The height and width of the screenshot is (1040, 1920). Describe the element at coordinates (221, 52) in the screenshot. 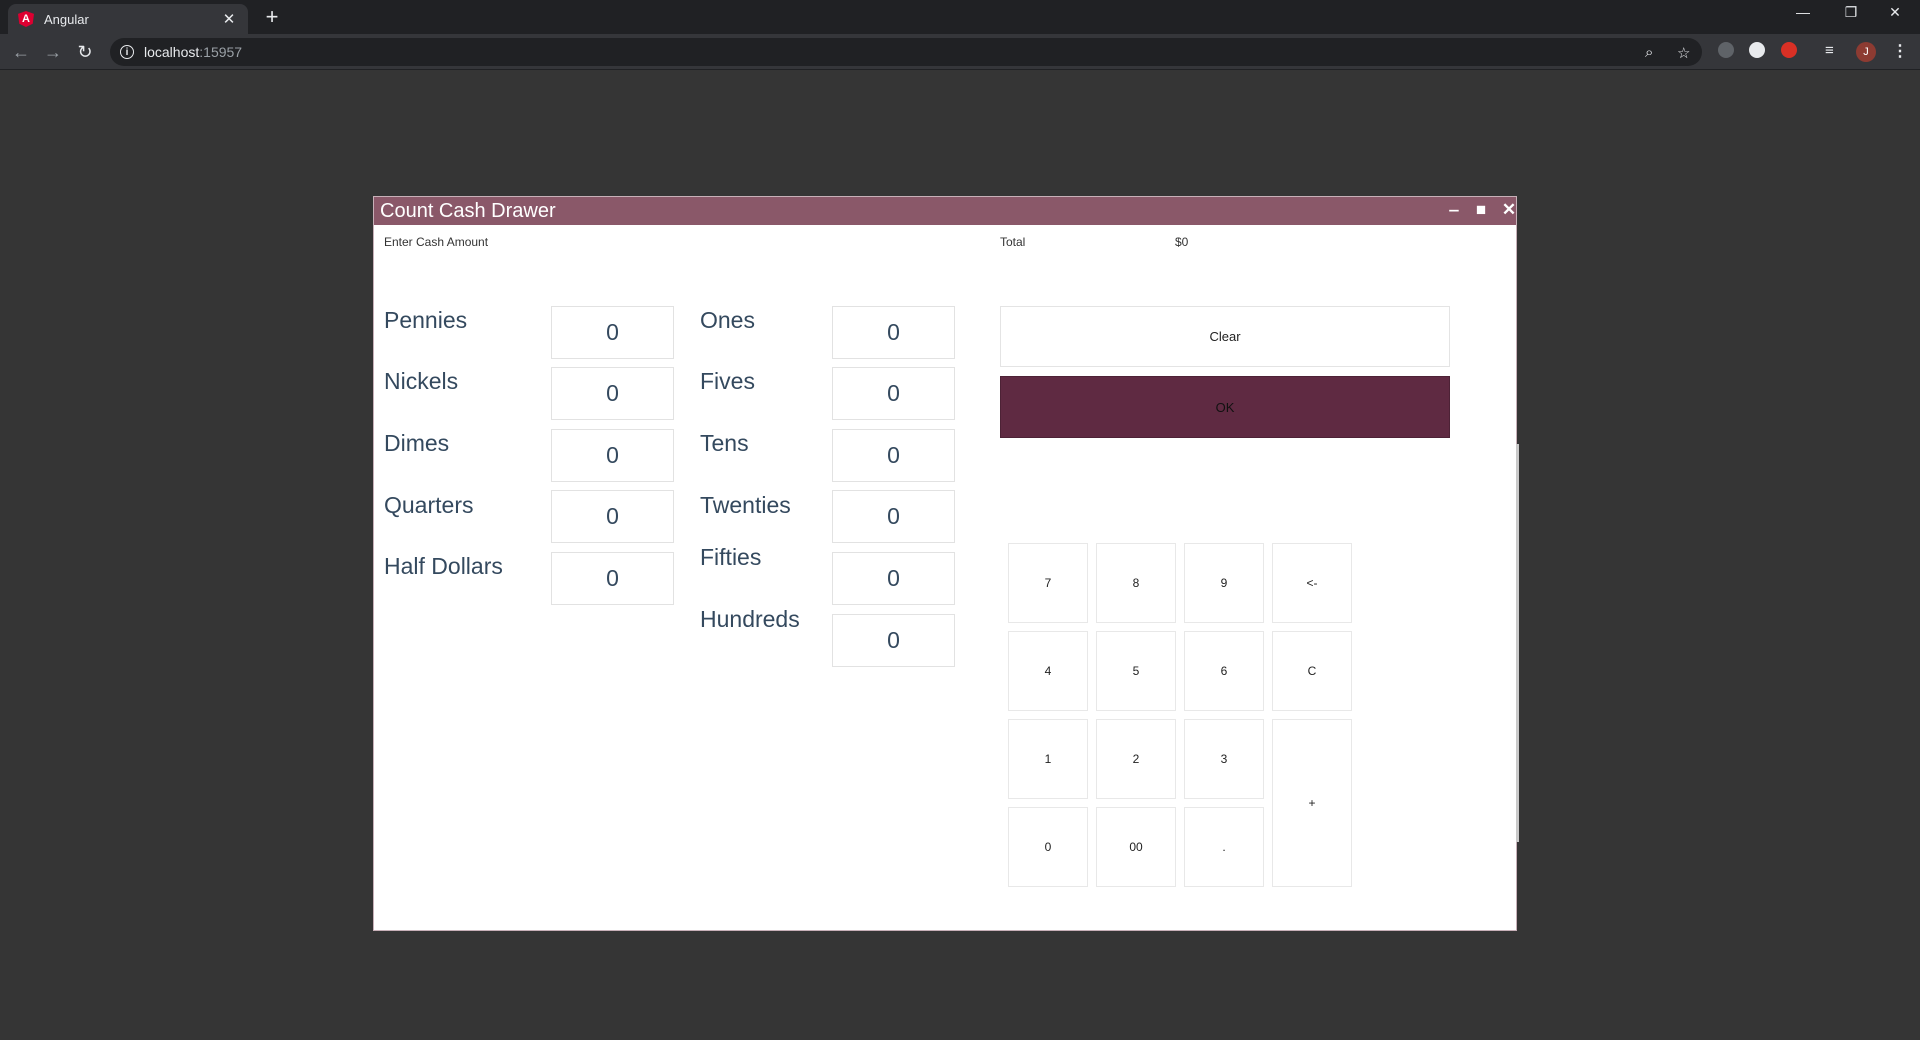

I see `url-port: :15957` at that location.